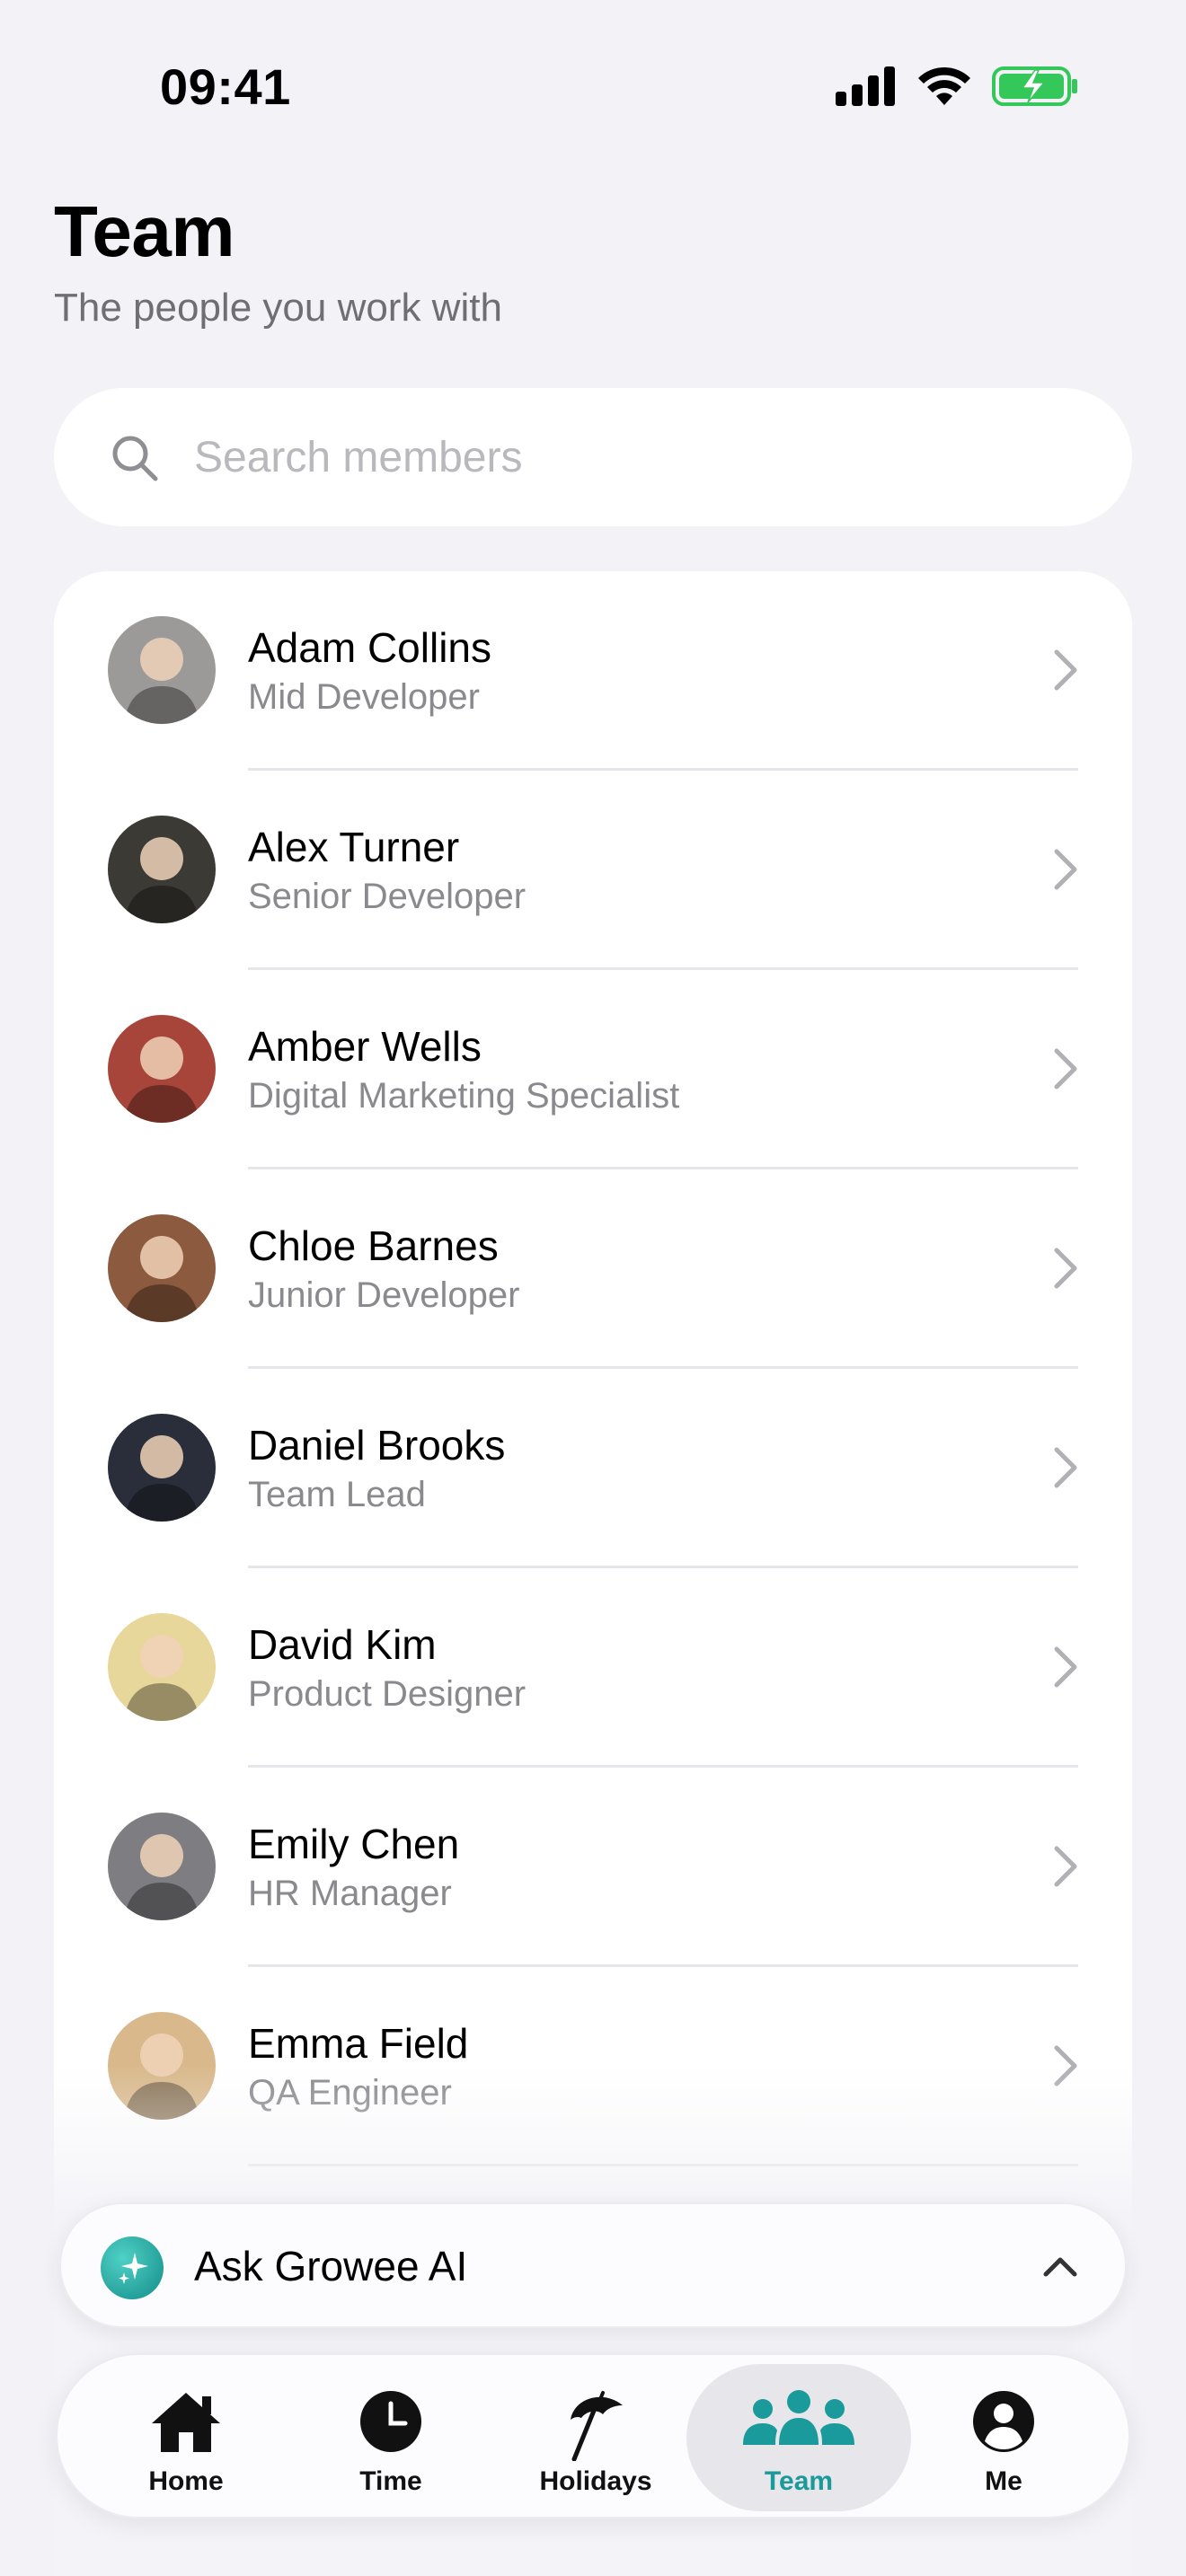  I want to click on page-title: Team, so click(144, 231).